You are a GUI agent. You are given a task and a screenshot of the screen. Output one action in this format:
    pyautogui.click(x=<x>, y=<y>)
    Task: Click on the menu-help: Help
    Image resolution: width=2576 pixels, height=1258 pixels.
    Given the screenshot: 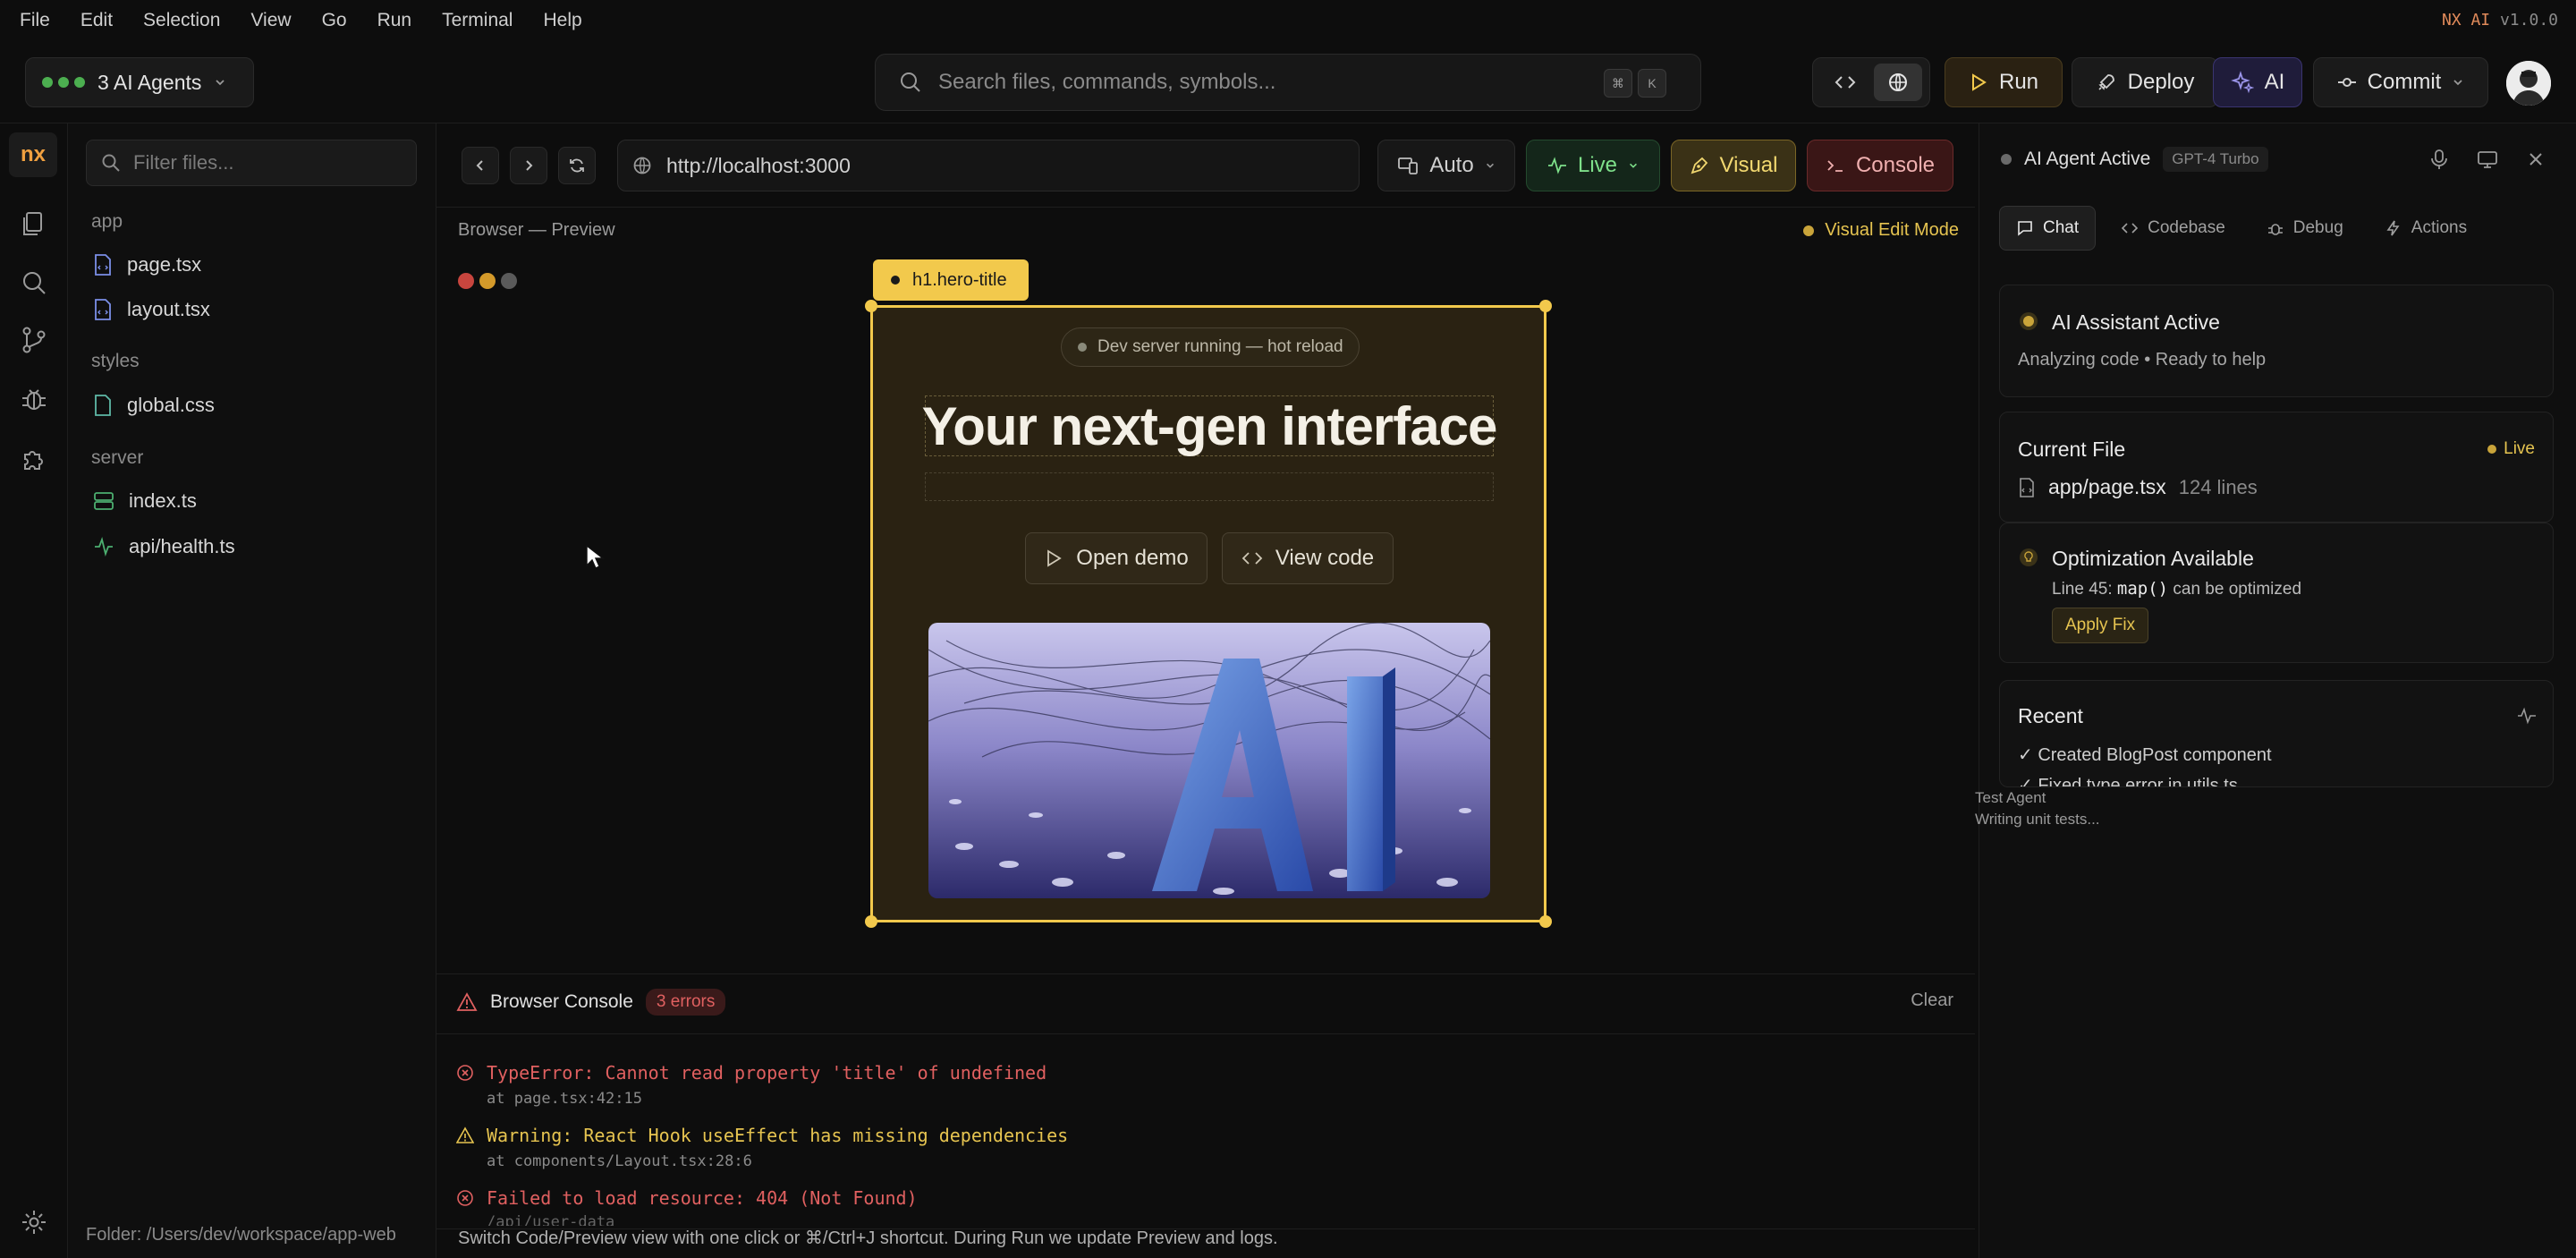 What is the action you would take?
    pyautogui.click(x=562, y=21)
    